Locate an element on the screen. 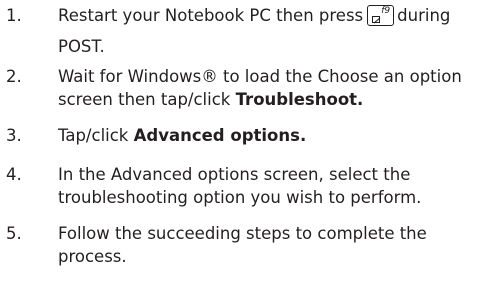 The image size is (480, 294). step-number: 4. is located at coordinates (14, 174).